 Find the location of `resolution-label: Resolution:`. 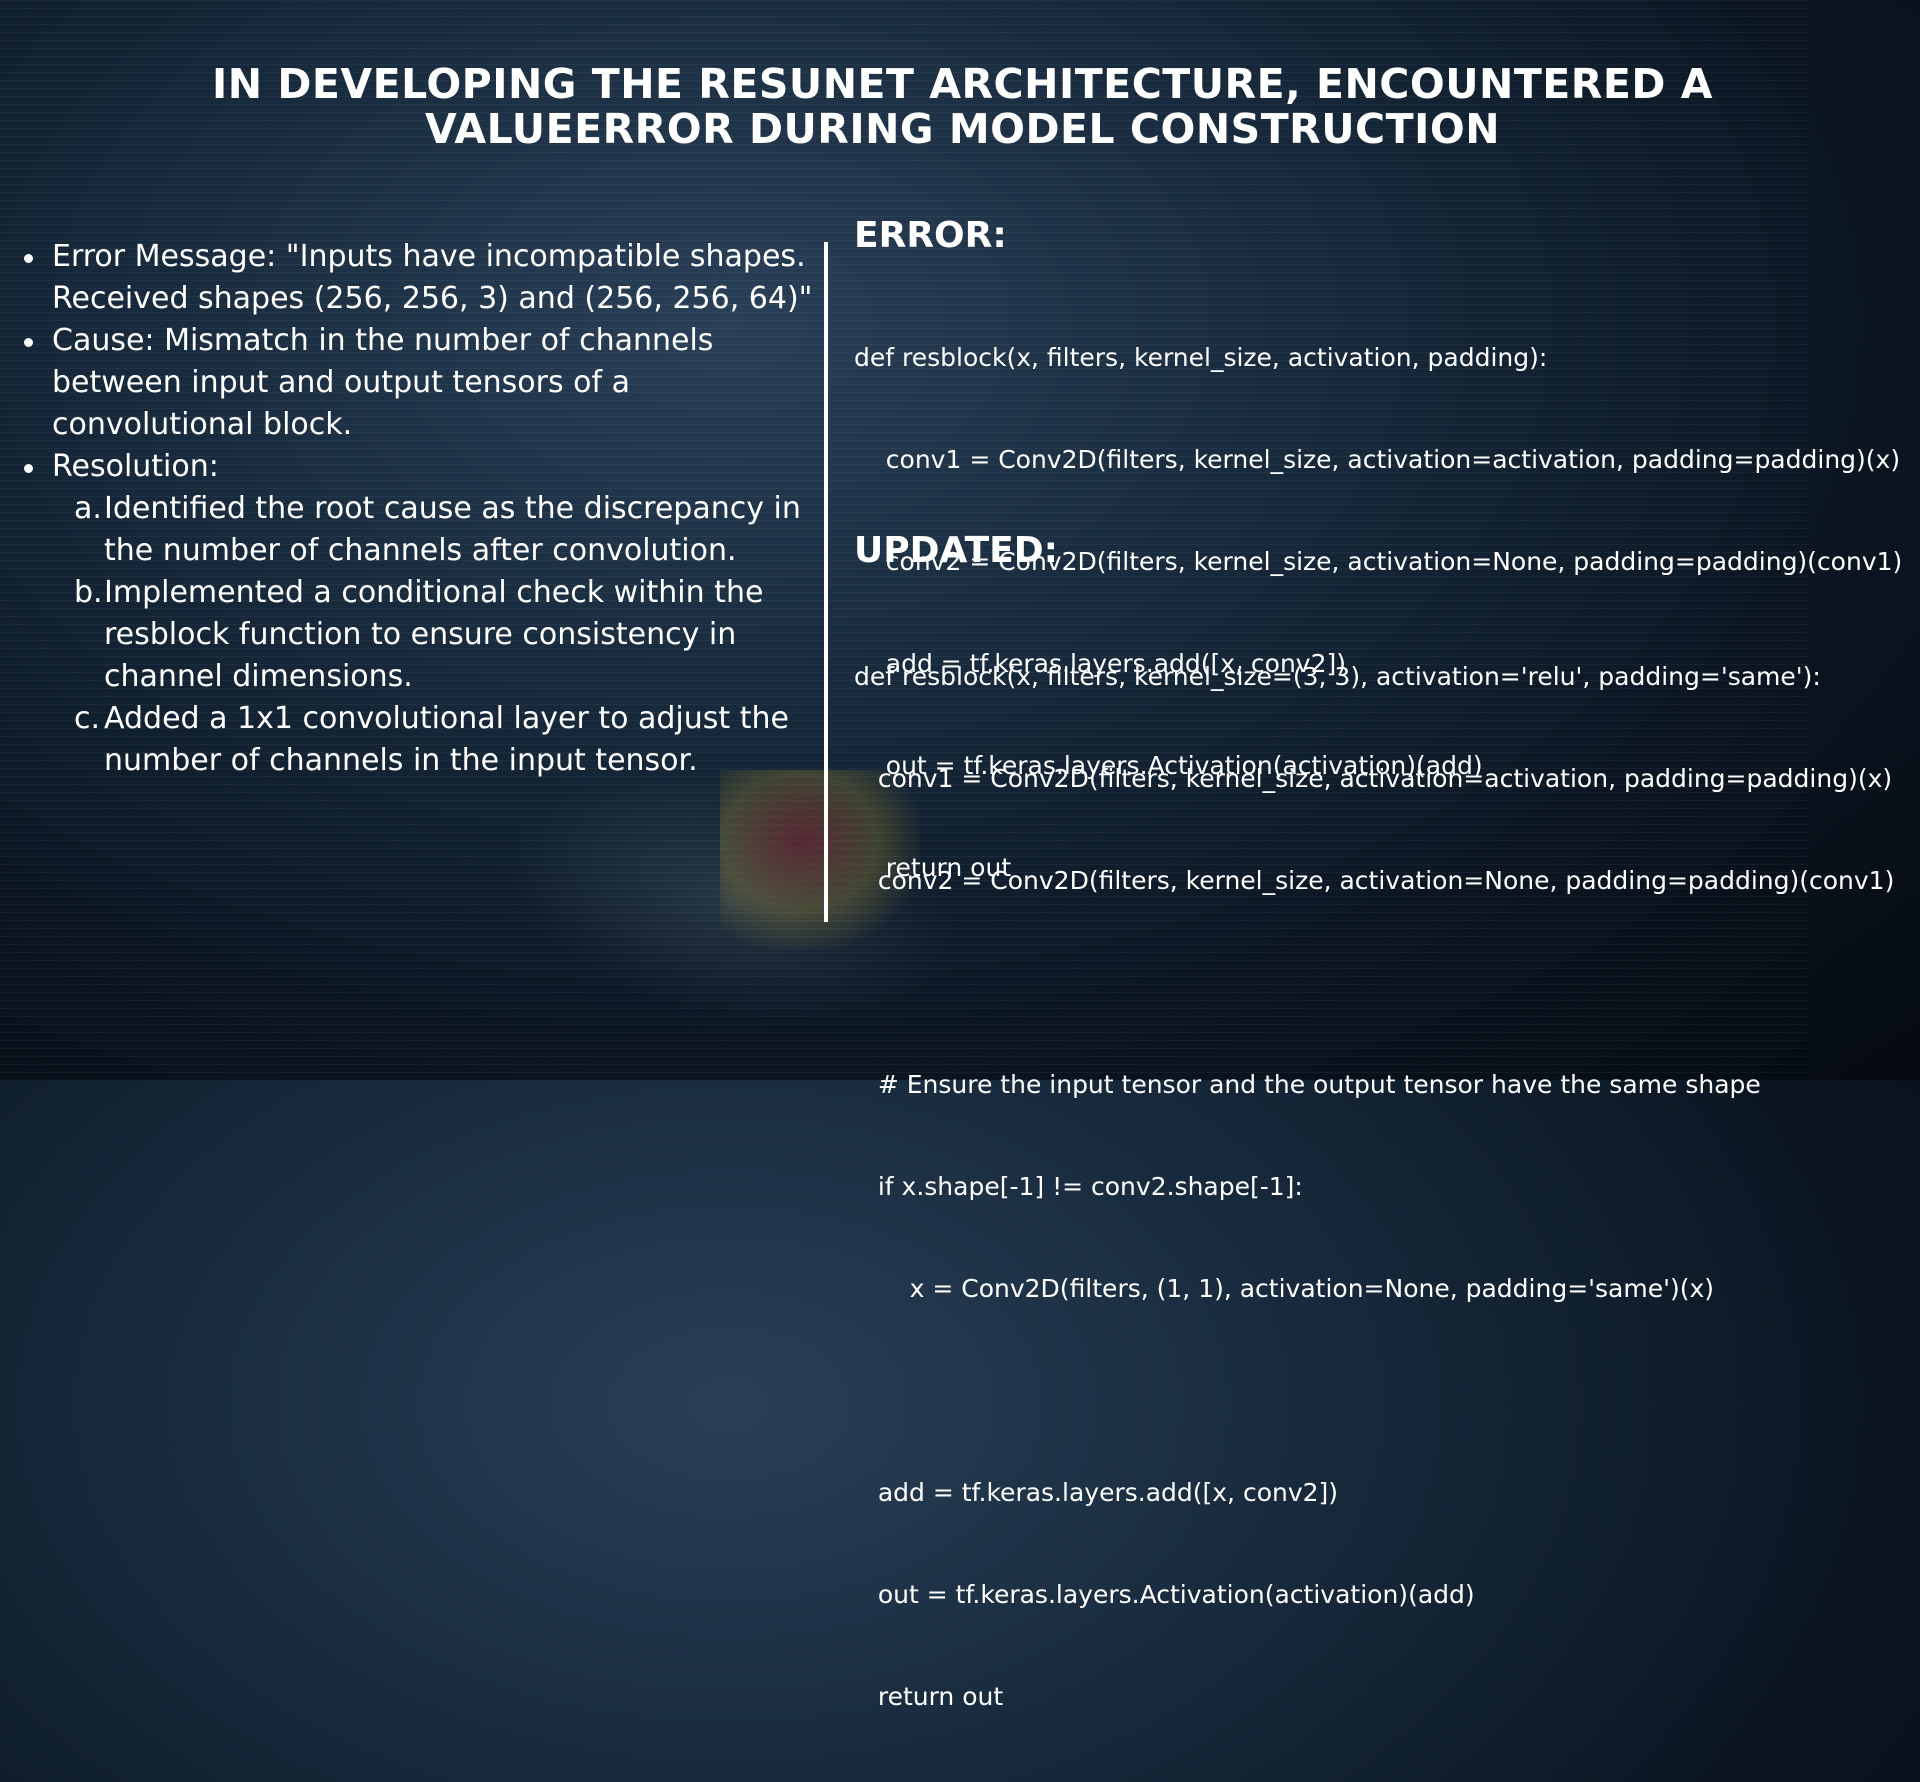

resolution-label: Resolution: is located at coordinates (135, 466).